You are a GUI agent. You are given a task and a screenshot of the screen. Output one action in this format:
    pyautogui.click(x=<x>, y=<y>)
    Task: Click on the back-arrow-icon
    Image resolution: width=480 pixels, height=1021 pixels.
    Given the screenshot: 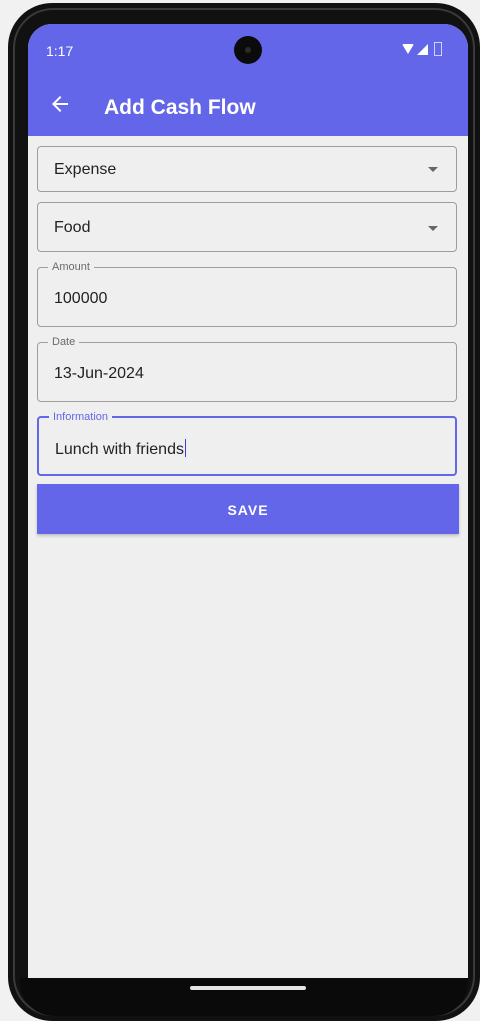 What is the action you would take?
    pyautogui.click(x=60, y=104)
    